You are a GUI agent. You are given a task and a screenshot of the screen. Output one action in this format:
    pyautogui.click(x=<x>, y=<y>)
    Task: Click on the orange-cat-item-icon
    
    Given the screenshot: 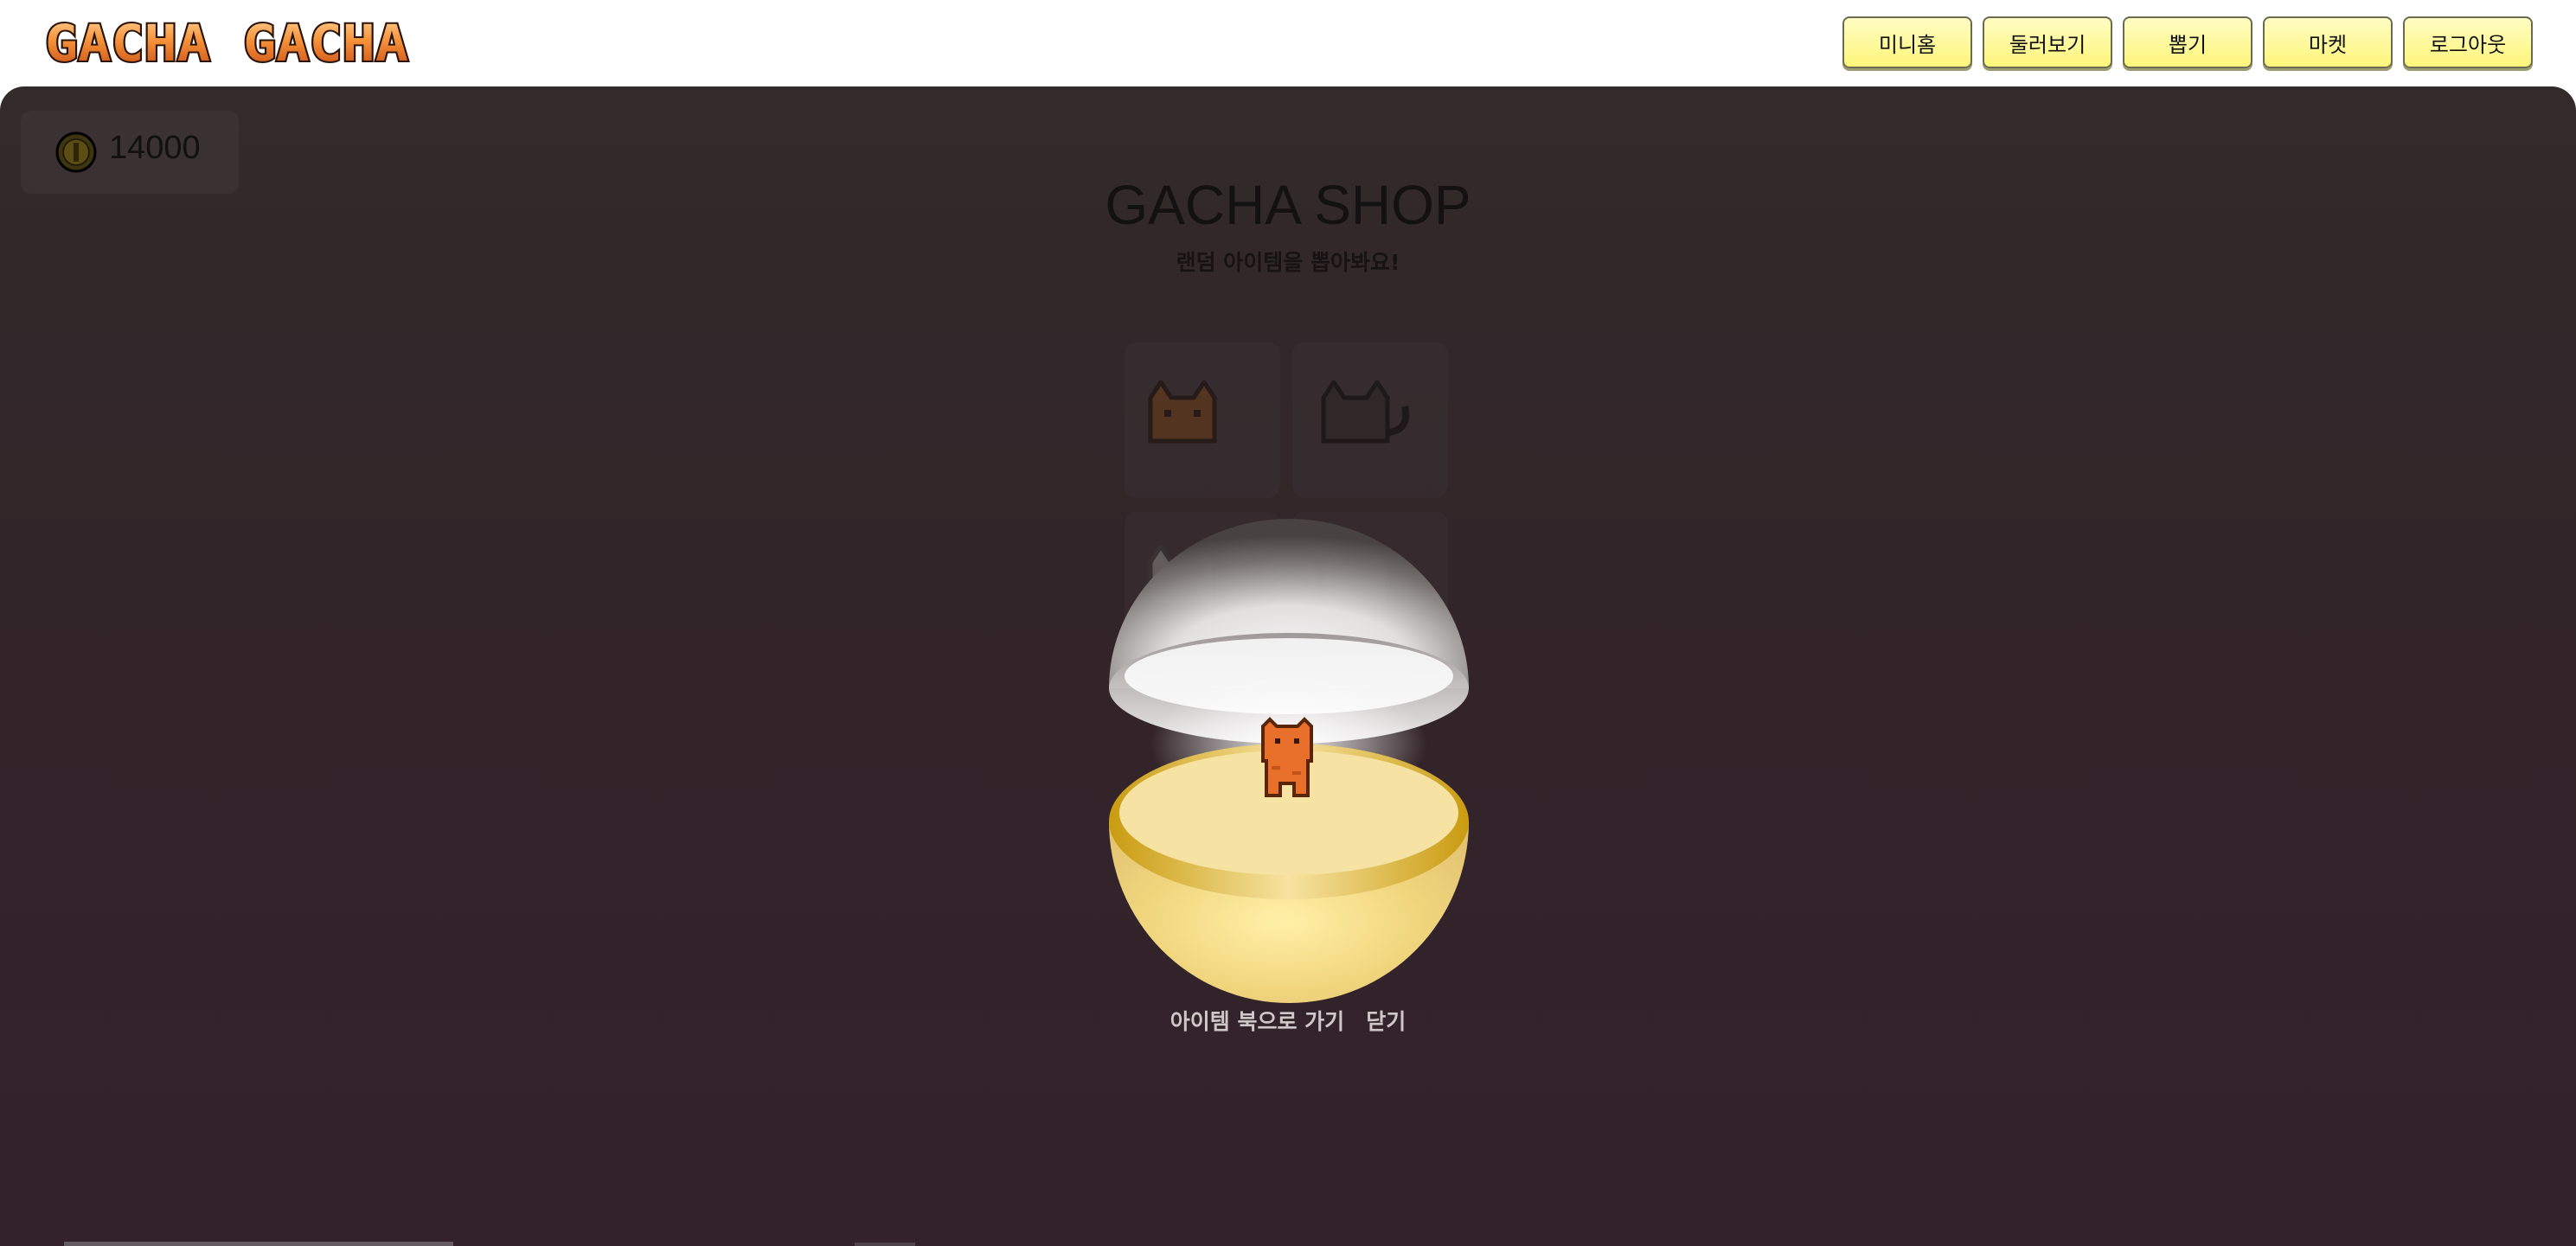 What is the action you would take?
    pyautogui.click(x=1287, y=757)
    